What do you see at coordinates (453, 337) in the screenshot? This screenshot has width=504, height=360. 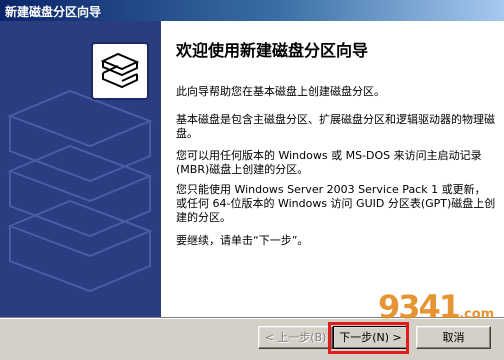 I see `cancel-button: 取消` at bounding box center [453, 337].